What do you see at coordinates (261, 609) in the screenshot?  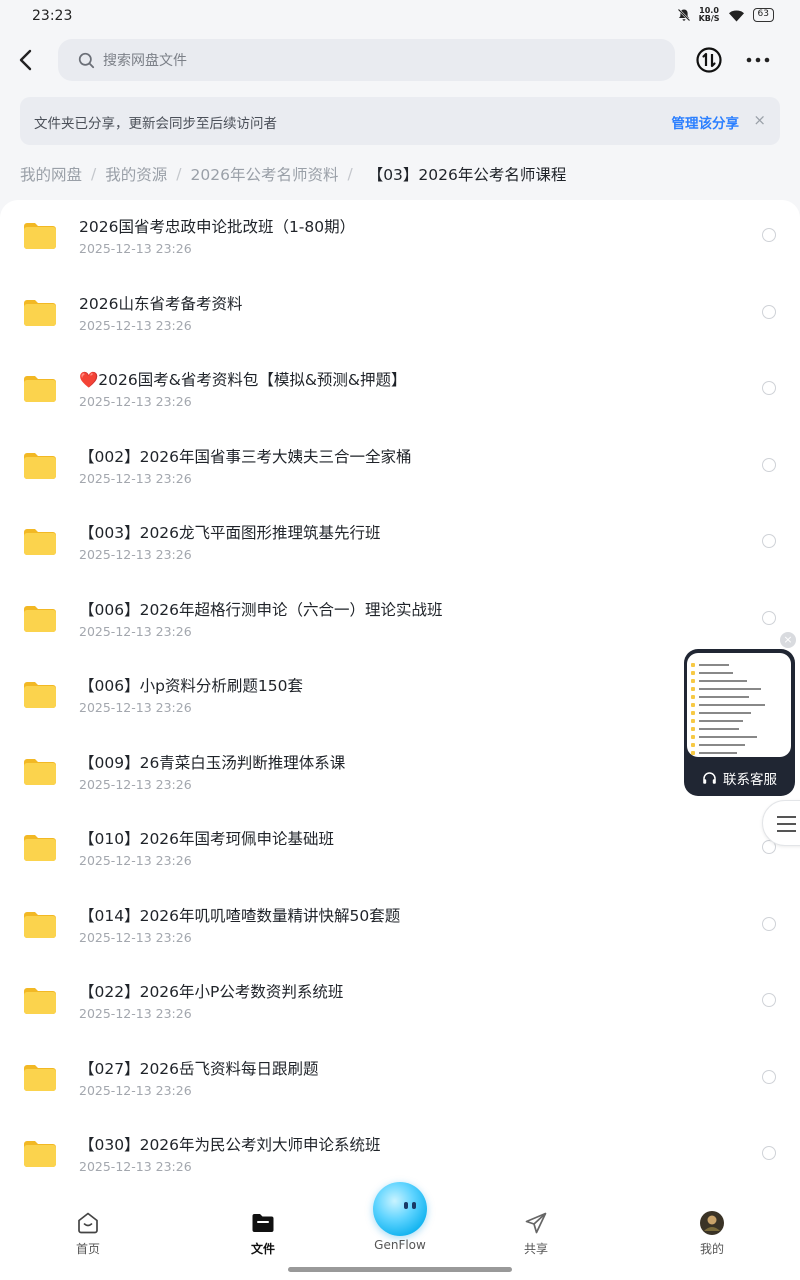 I see `file-name: 【006】2026年超格行测申论（六合一）理论实战班` at bounding box center [261, 609].